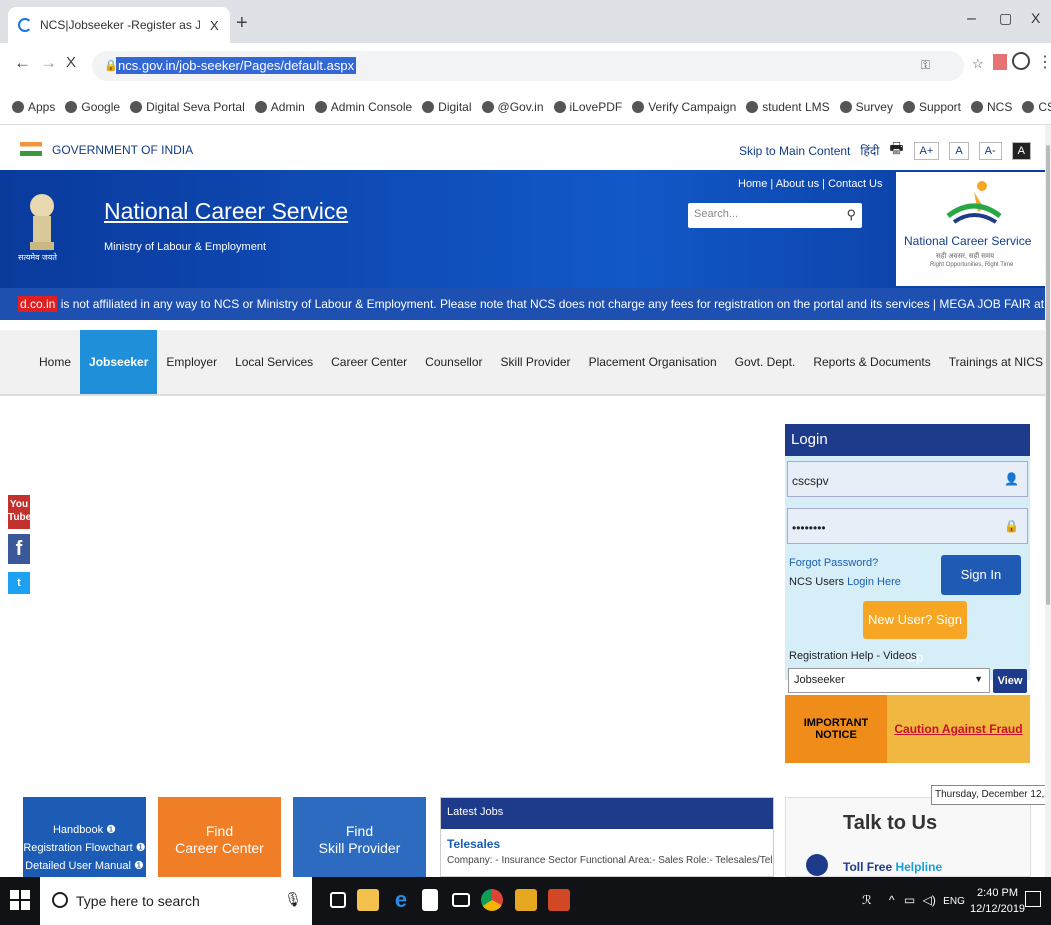 The height and width of the screenshot is (925, 1051). I want to click on sign-up-button: New User? Sign Up, so click(915, 633).